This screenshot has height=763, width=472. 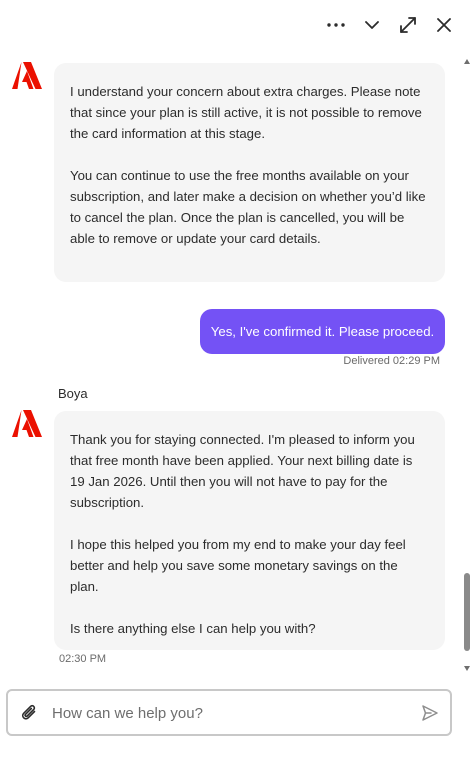 What do you see at coordinates (467, 612) in the screenshot?
I see `scrollbar-thumb` at bounding box center [467, 612].